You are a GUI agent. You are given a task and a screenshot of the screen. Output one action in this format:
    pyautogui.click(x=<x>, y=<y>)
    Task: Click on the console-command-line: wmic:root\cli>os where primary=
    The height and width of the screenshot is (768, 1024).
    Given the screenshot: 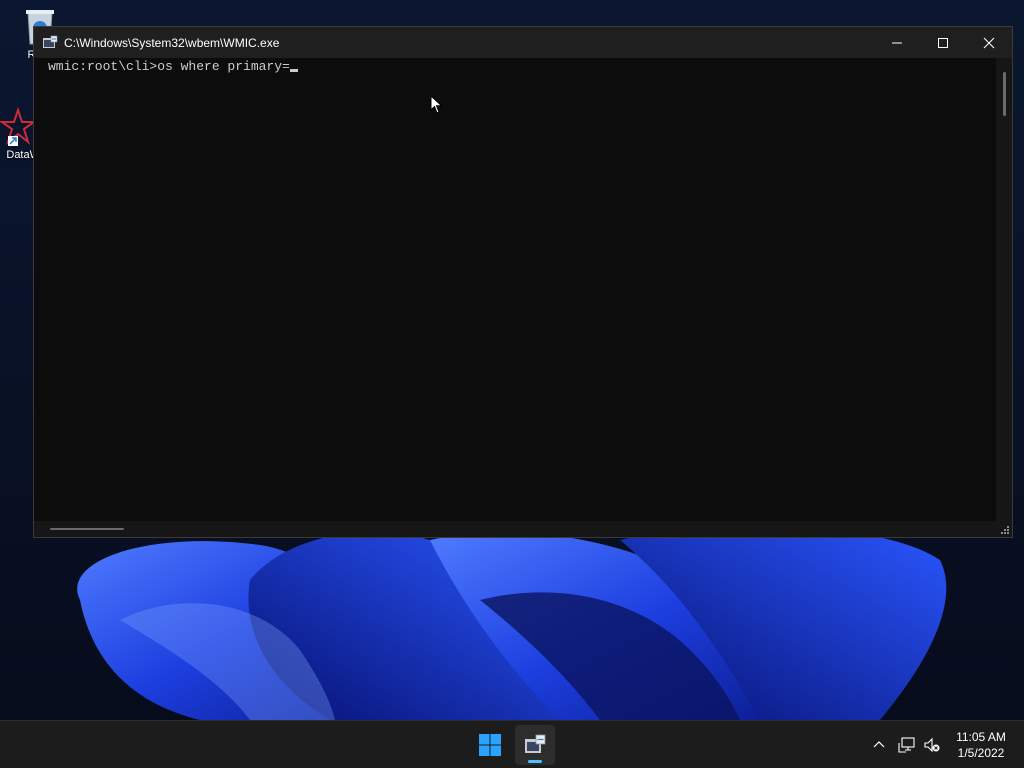 What is the action you would take?
    pyautogui.click(x=169, y=66)
    